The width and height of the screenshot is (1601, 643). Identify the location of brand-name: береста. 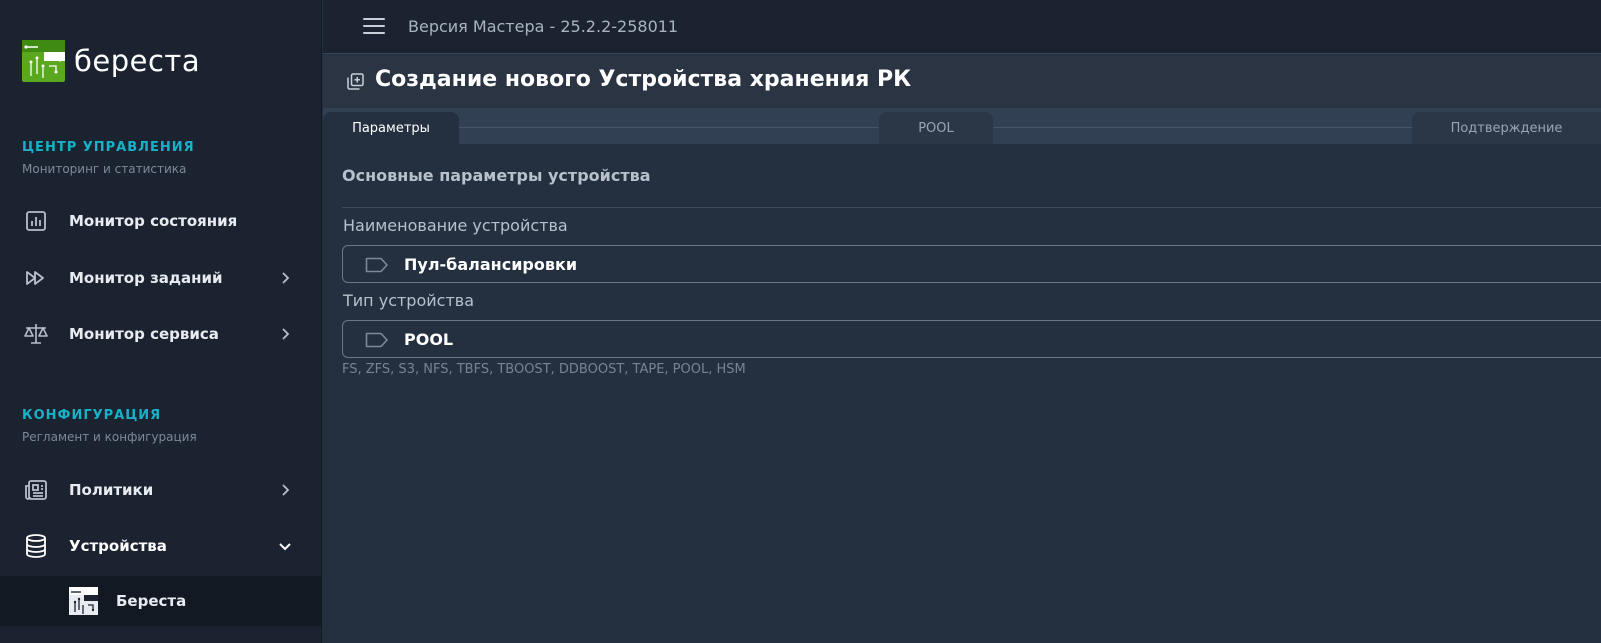
(137, 61).